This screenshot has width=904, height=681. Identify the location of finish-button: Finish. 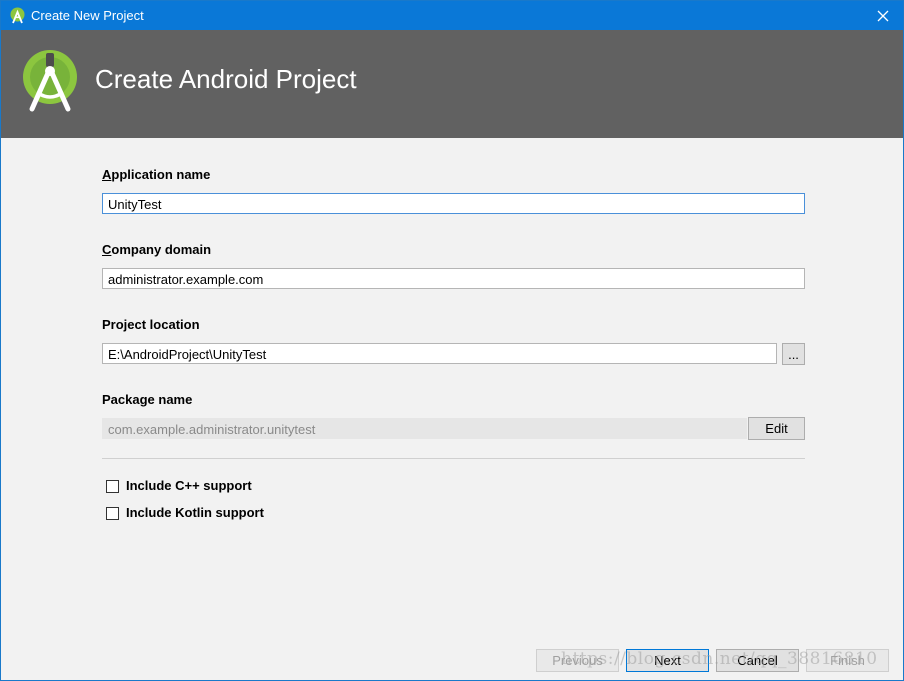
(847, 660).